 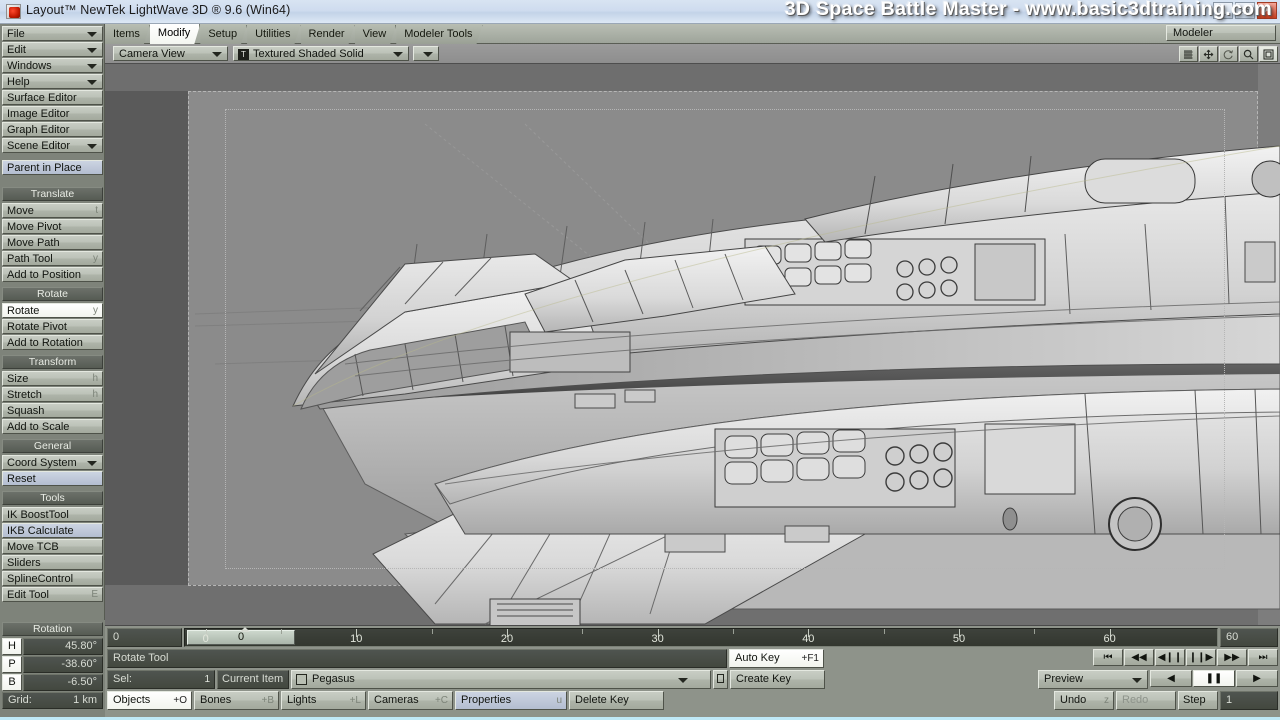 What do you see at coordinates (52, 342) in the screenshot?
I see `sidebar-item-add-to-rotation: Add to Rotation` at bounding box center [52, 342].